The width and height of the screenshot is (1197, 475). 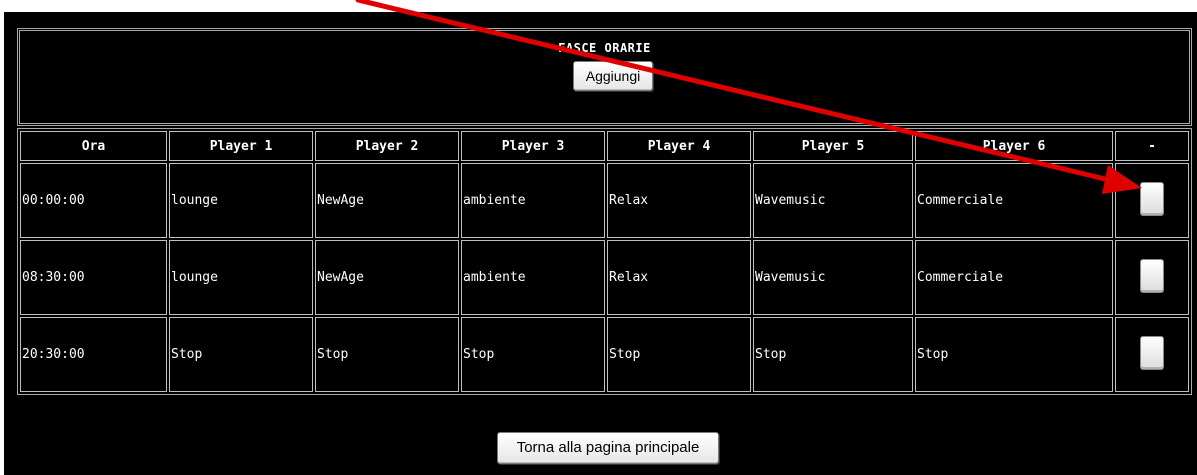 What do you see at coordinates (533, 146) in the screenshot?
I see `column-header-player-3: Player 3` at bounding box center [533, 146].